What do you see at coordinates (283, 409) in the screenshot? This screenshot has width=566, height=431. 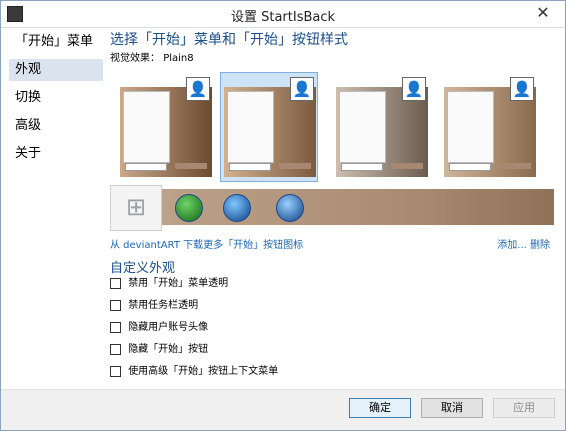 I see `dialog-footer: 确定 取消 应用` at bounding box center [283, 409].